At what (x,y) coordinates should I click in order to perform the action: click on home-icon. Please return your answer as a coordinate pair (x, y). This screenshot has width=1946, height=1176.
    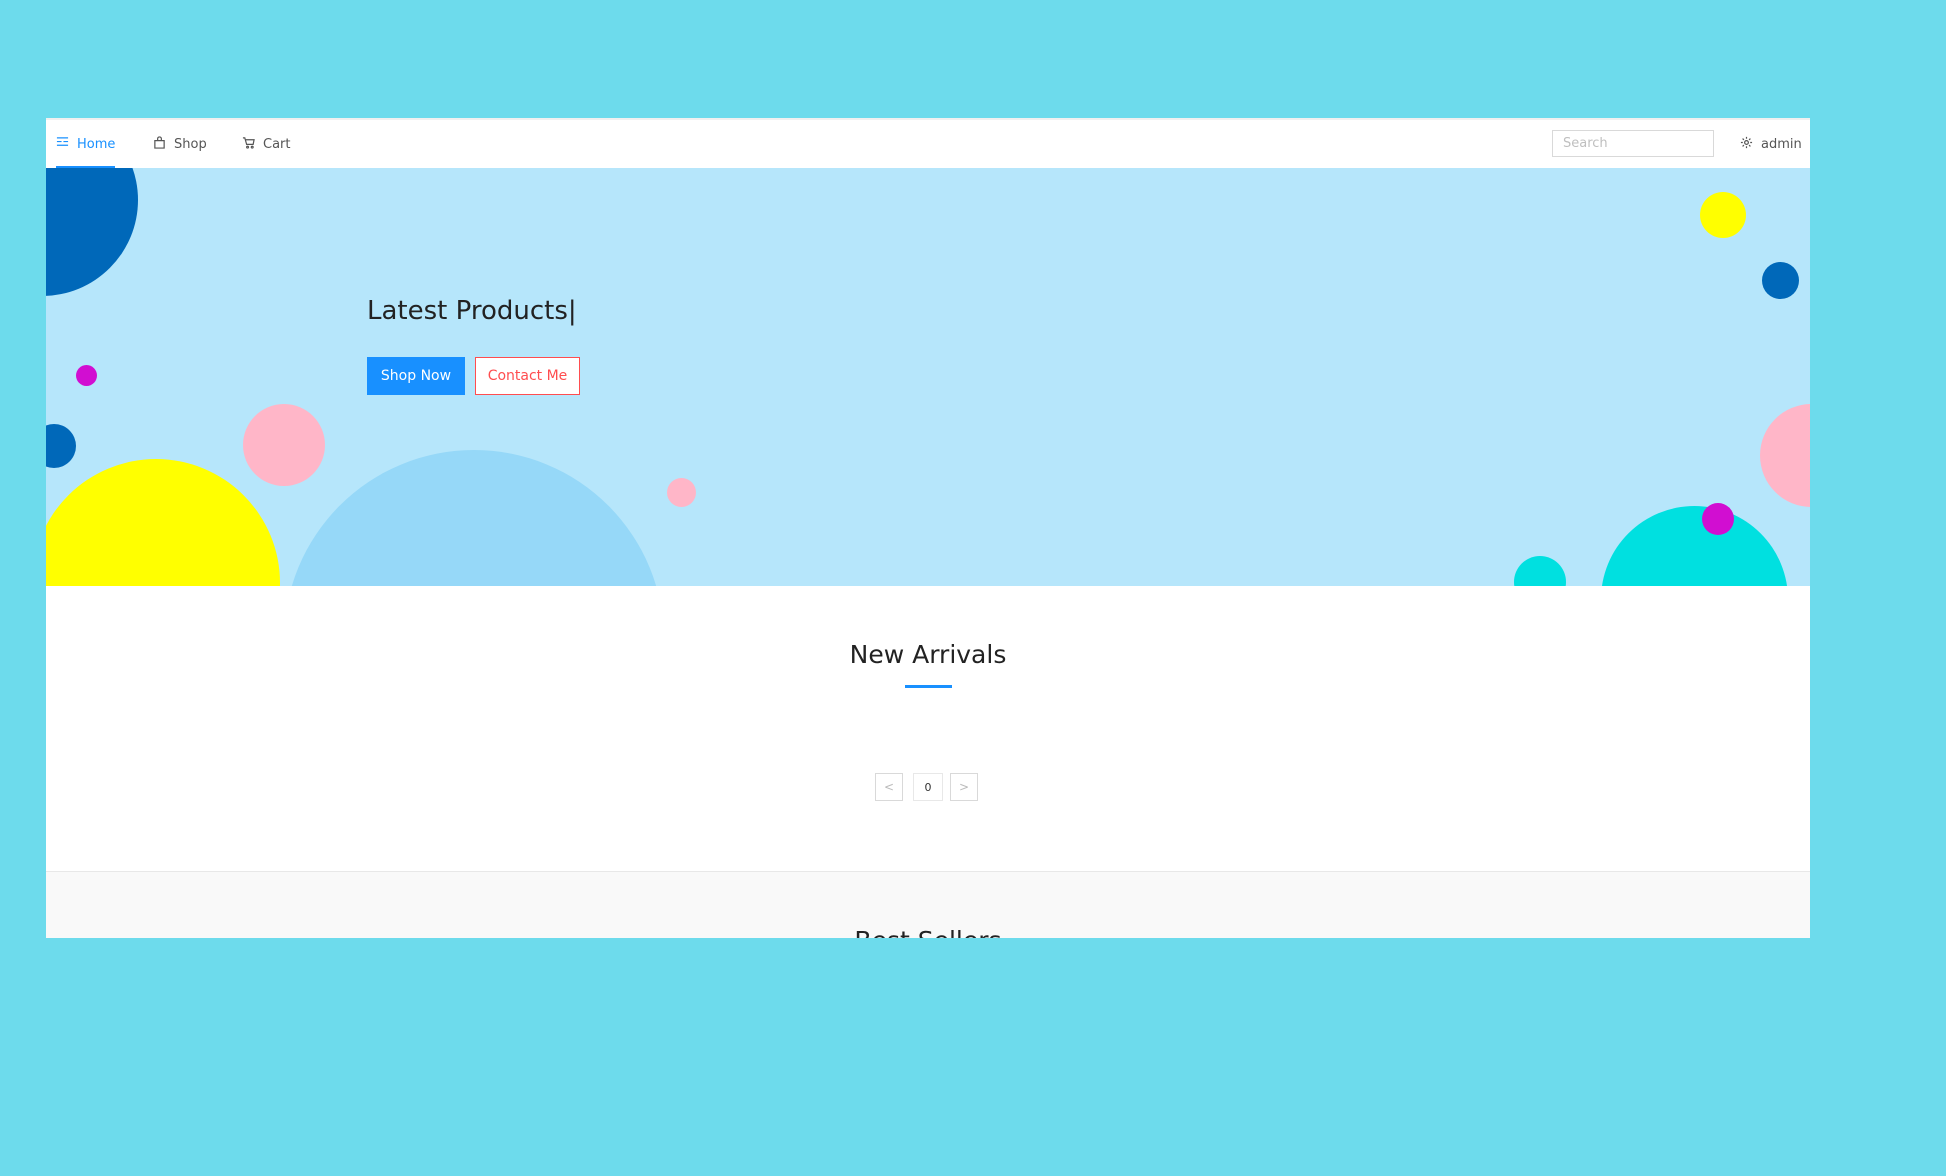
    Looking at the image, I should click on (62, 144).